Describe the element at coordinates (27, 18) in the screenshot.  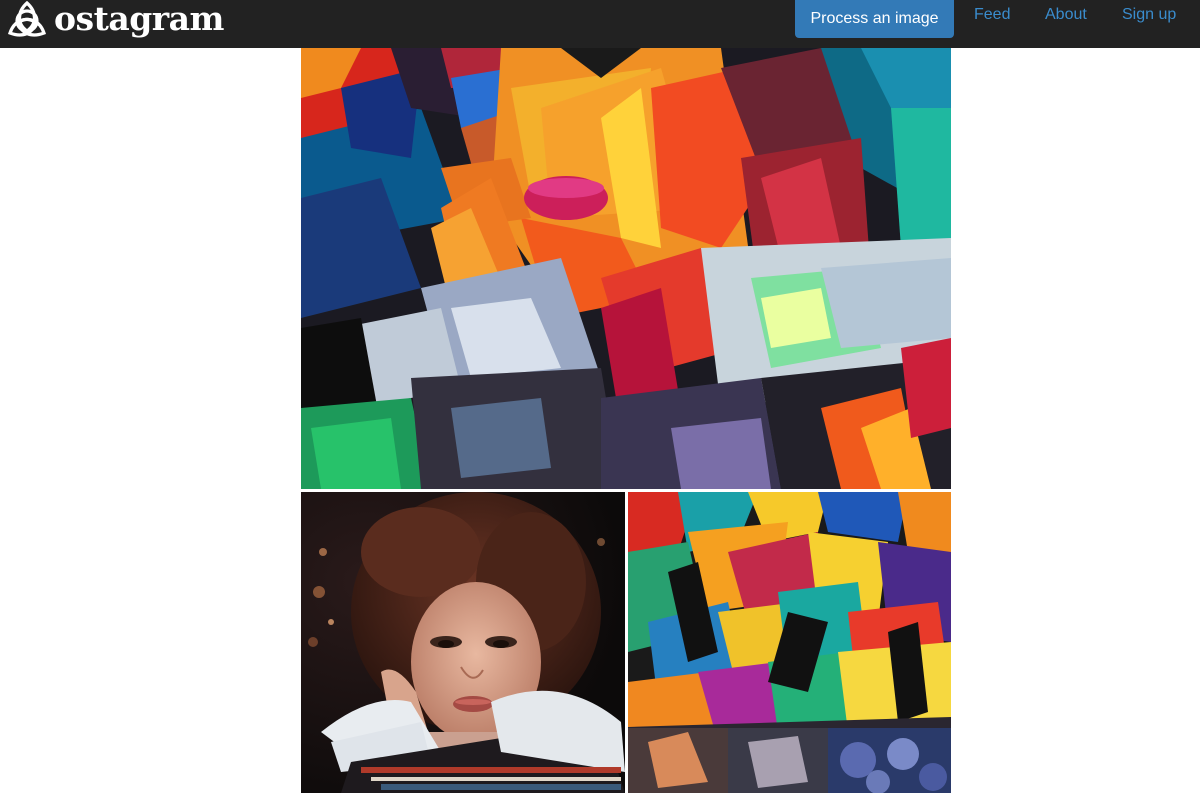
I see `triquetra-logo-icon` at that location.